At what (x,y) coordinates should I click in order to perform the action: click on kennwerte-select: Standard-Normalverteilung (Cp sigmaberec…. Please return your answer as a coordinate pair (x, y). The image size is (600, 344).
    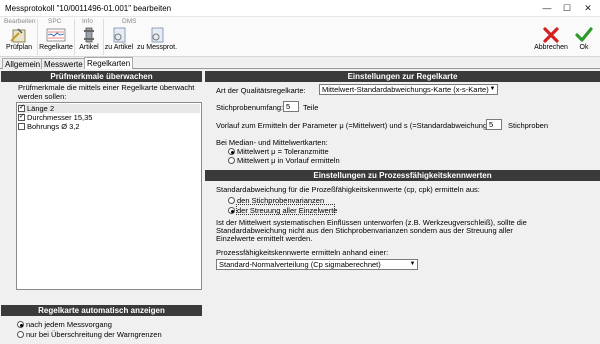
    Looking at the image, I should click on (317, 264).